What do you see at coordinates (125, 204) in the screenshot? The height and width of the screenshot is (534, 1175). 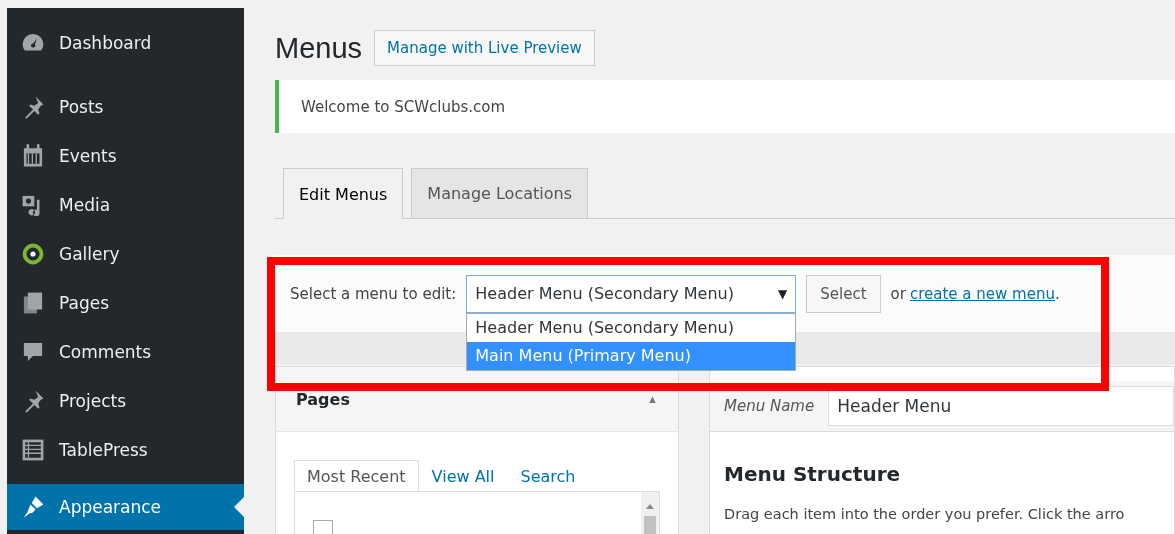 I see `sidebar-item: Media` at bounding box center [125, 204].